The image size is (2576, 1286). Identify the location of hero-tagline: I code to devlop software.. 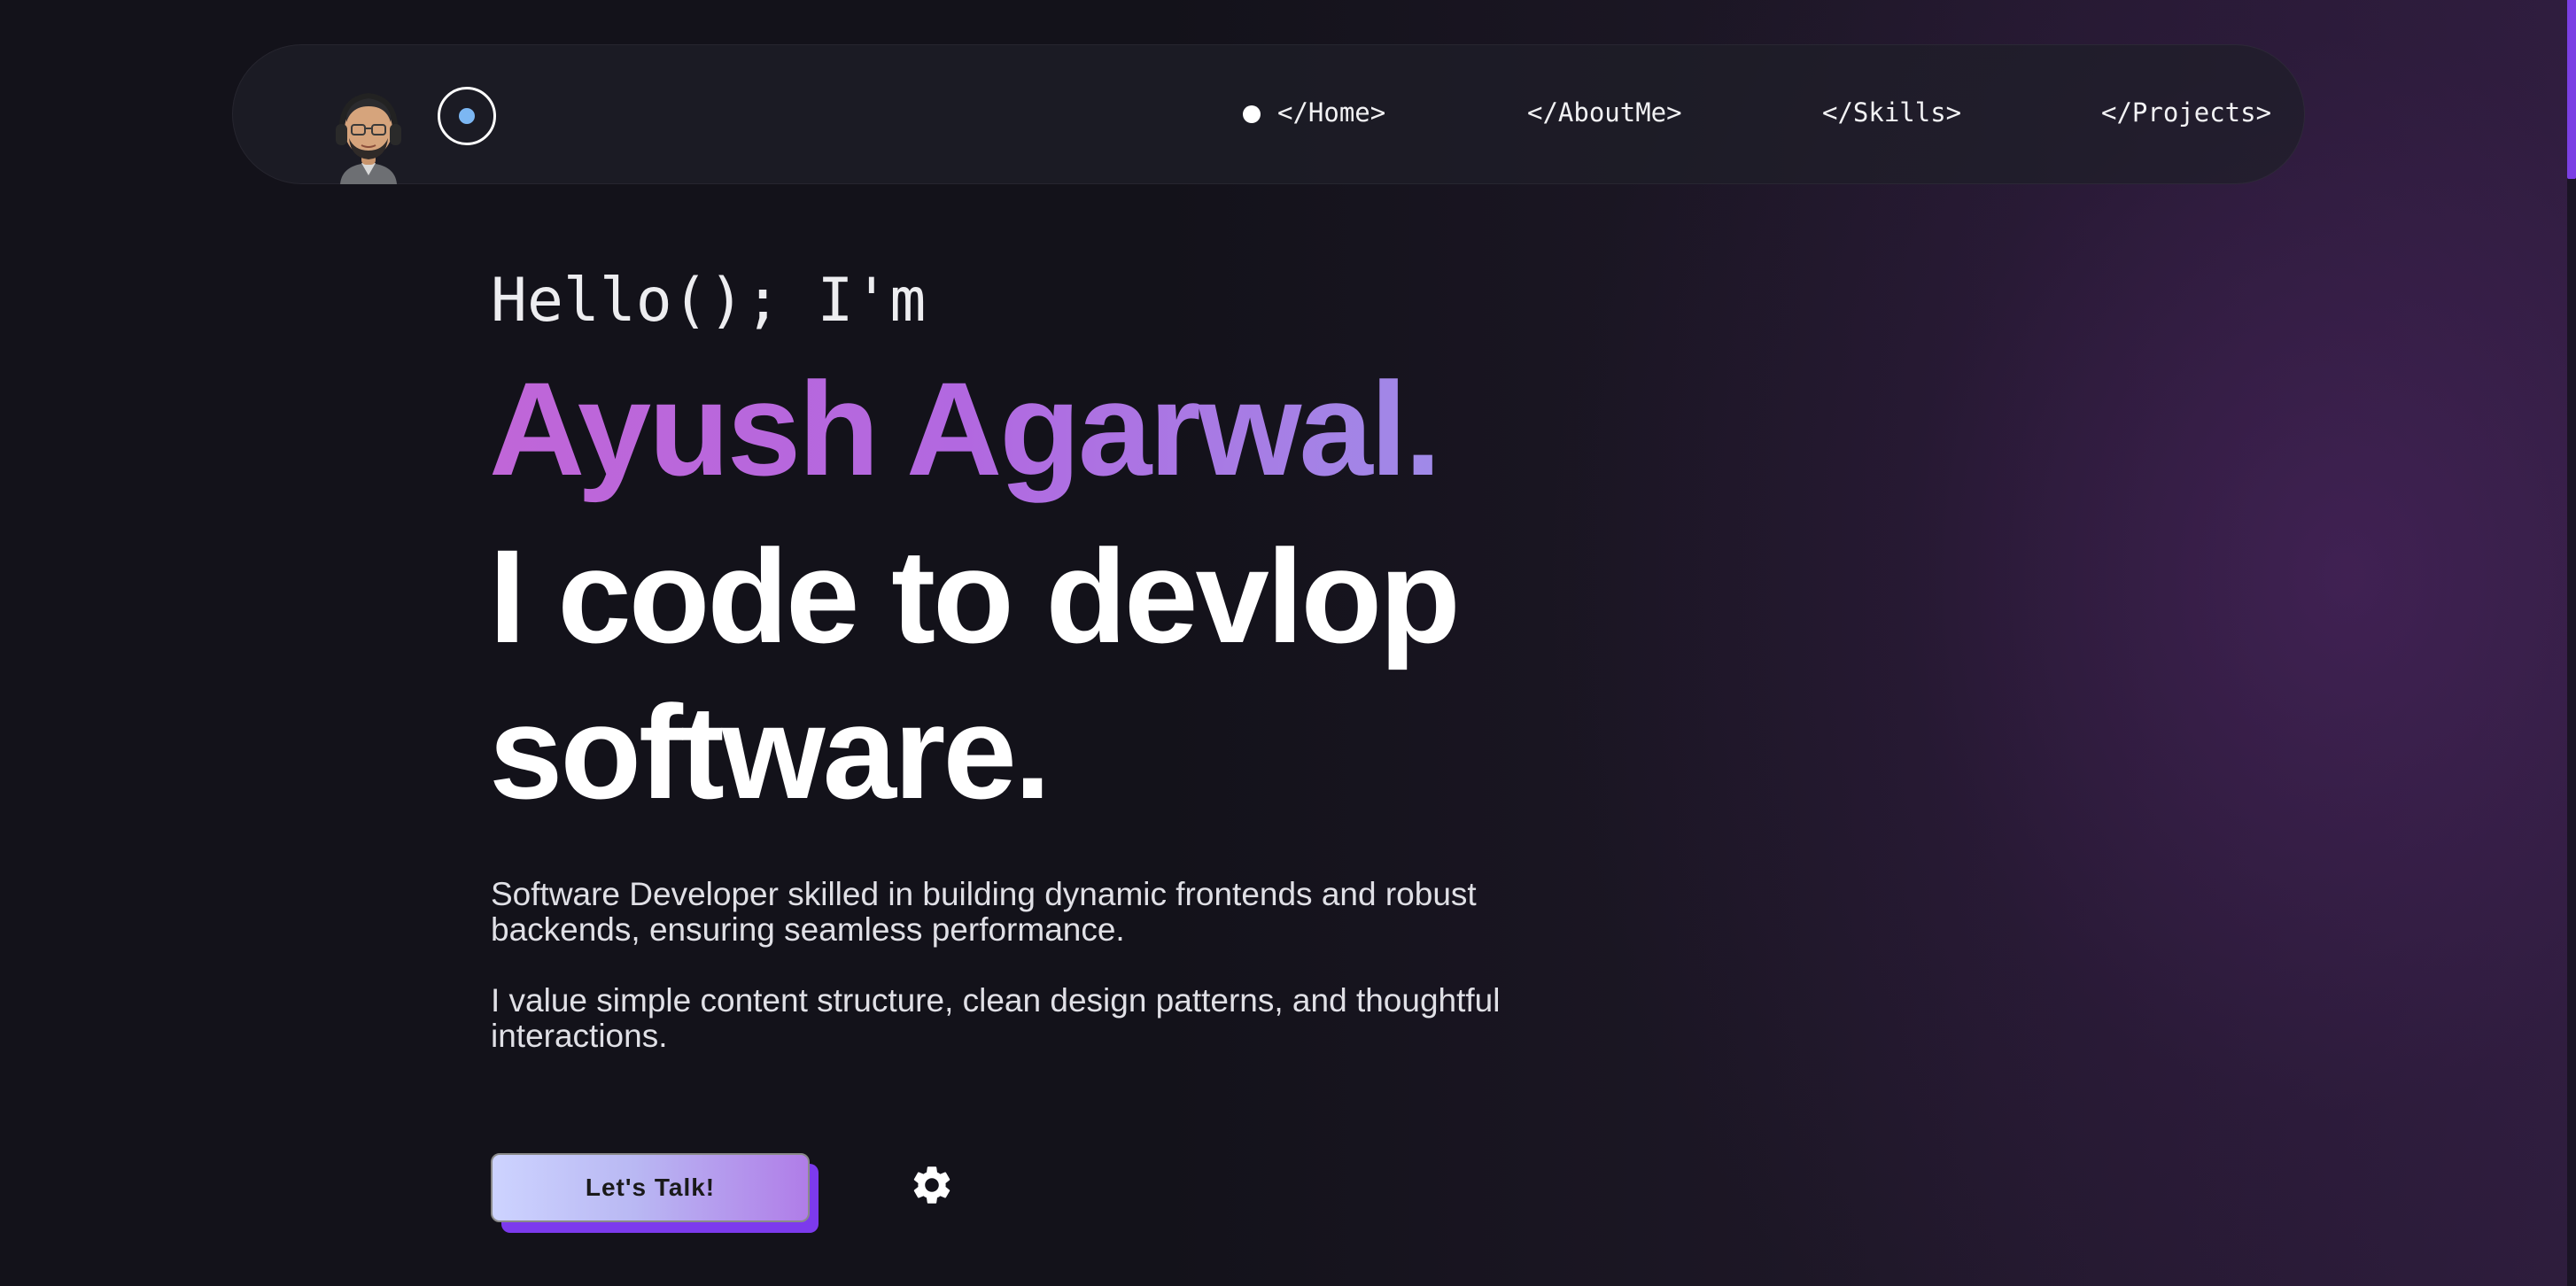
(1065, 674).